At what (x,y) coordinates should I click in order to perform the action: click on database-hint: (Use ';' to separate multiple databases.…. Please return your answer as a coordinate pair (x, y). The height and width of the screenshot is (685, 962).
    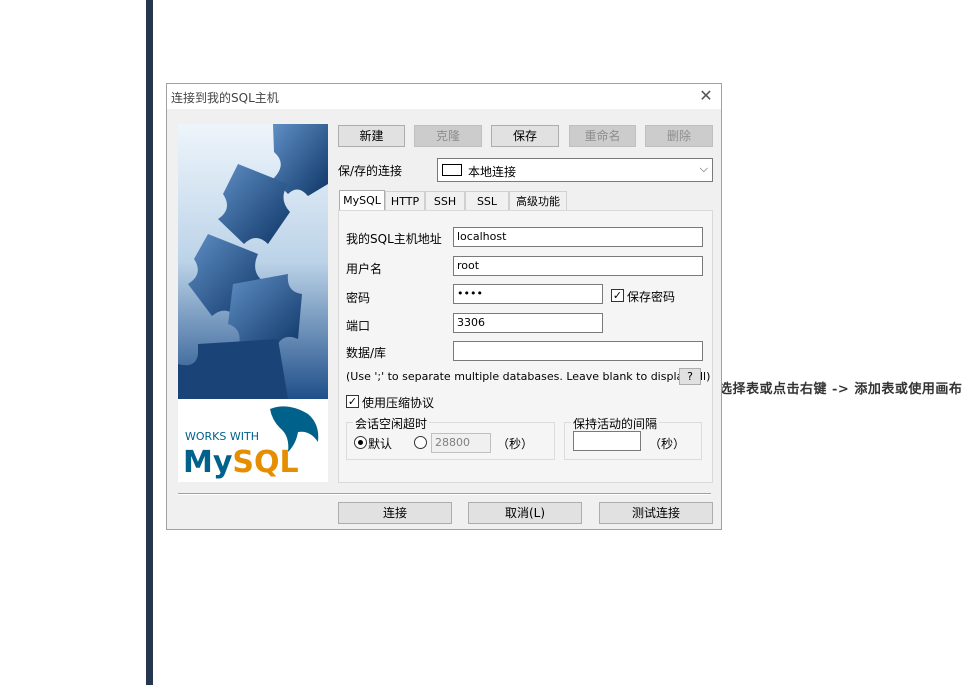
    Looking at the image, I should click on (528, 376).